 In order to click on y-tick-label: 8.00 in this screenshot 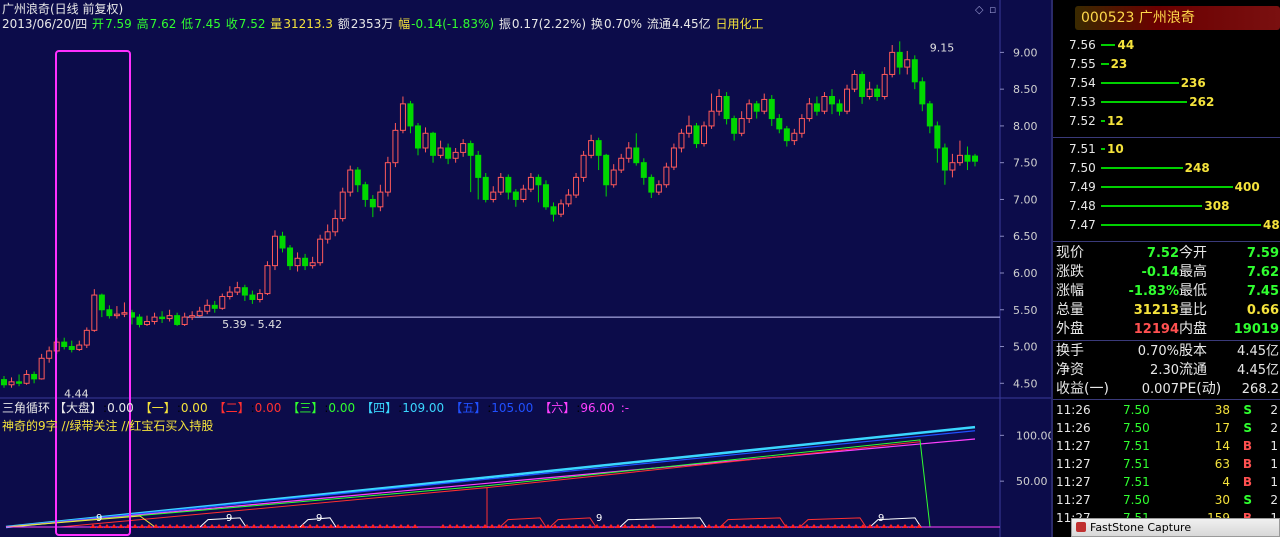, I will do `click(1025, 126)`.